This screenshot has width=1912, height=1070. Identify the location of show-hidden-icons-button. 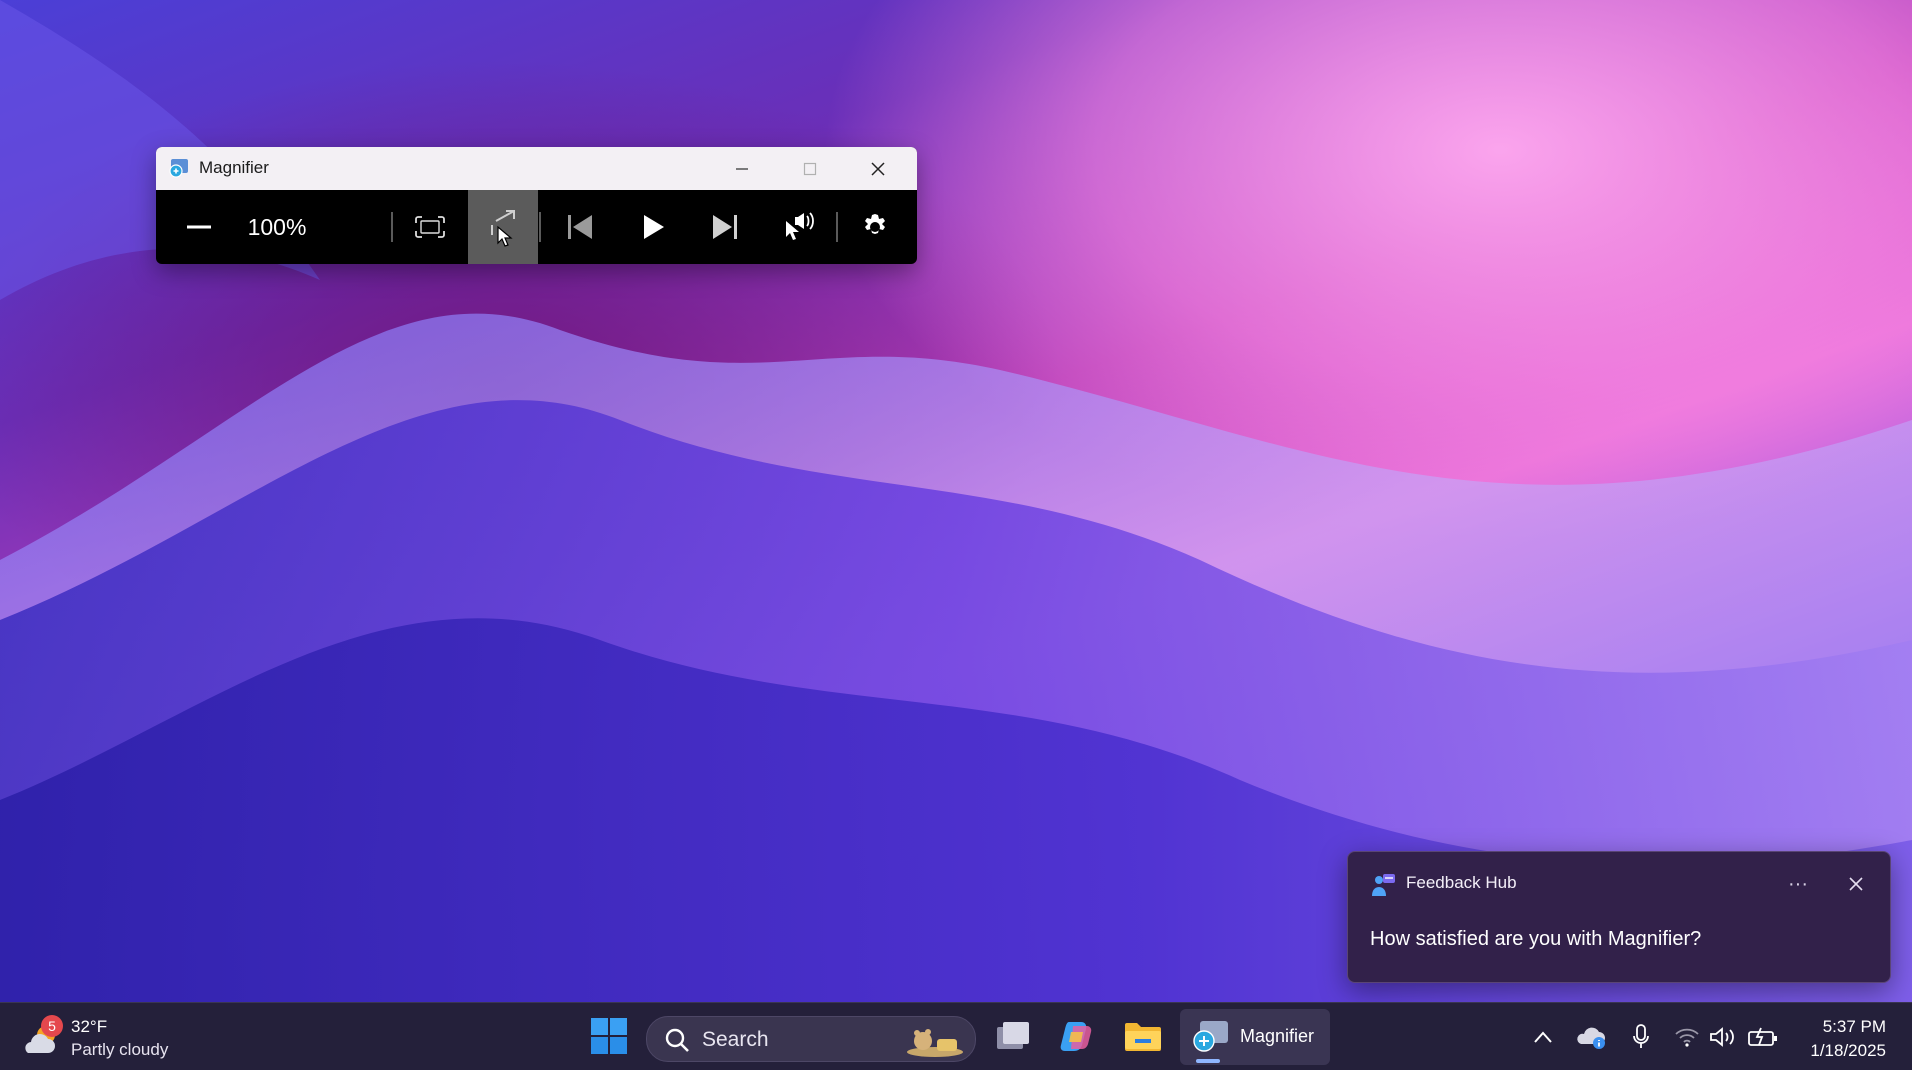
(1543, 1036).